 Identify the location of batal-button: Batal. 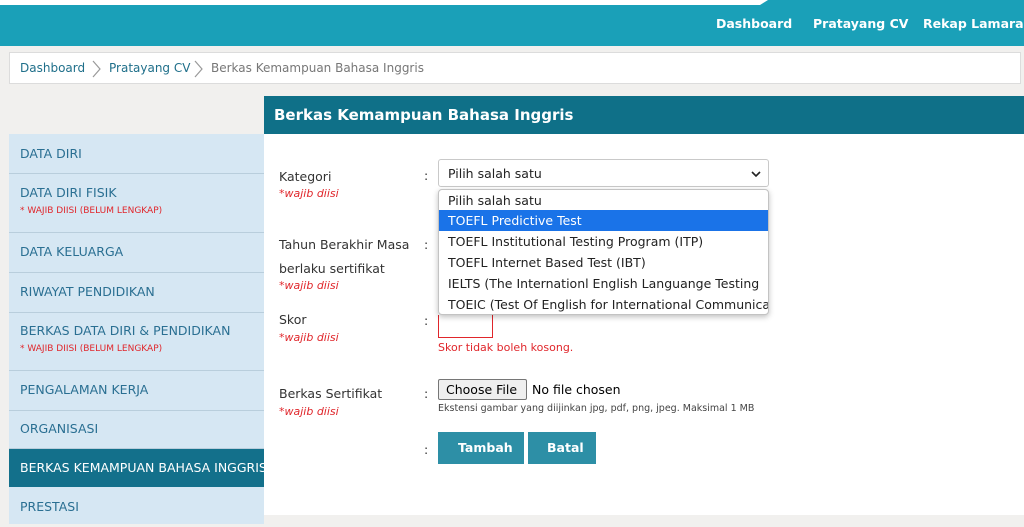
(562, 448).